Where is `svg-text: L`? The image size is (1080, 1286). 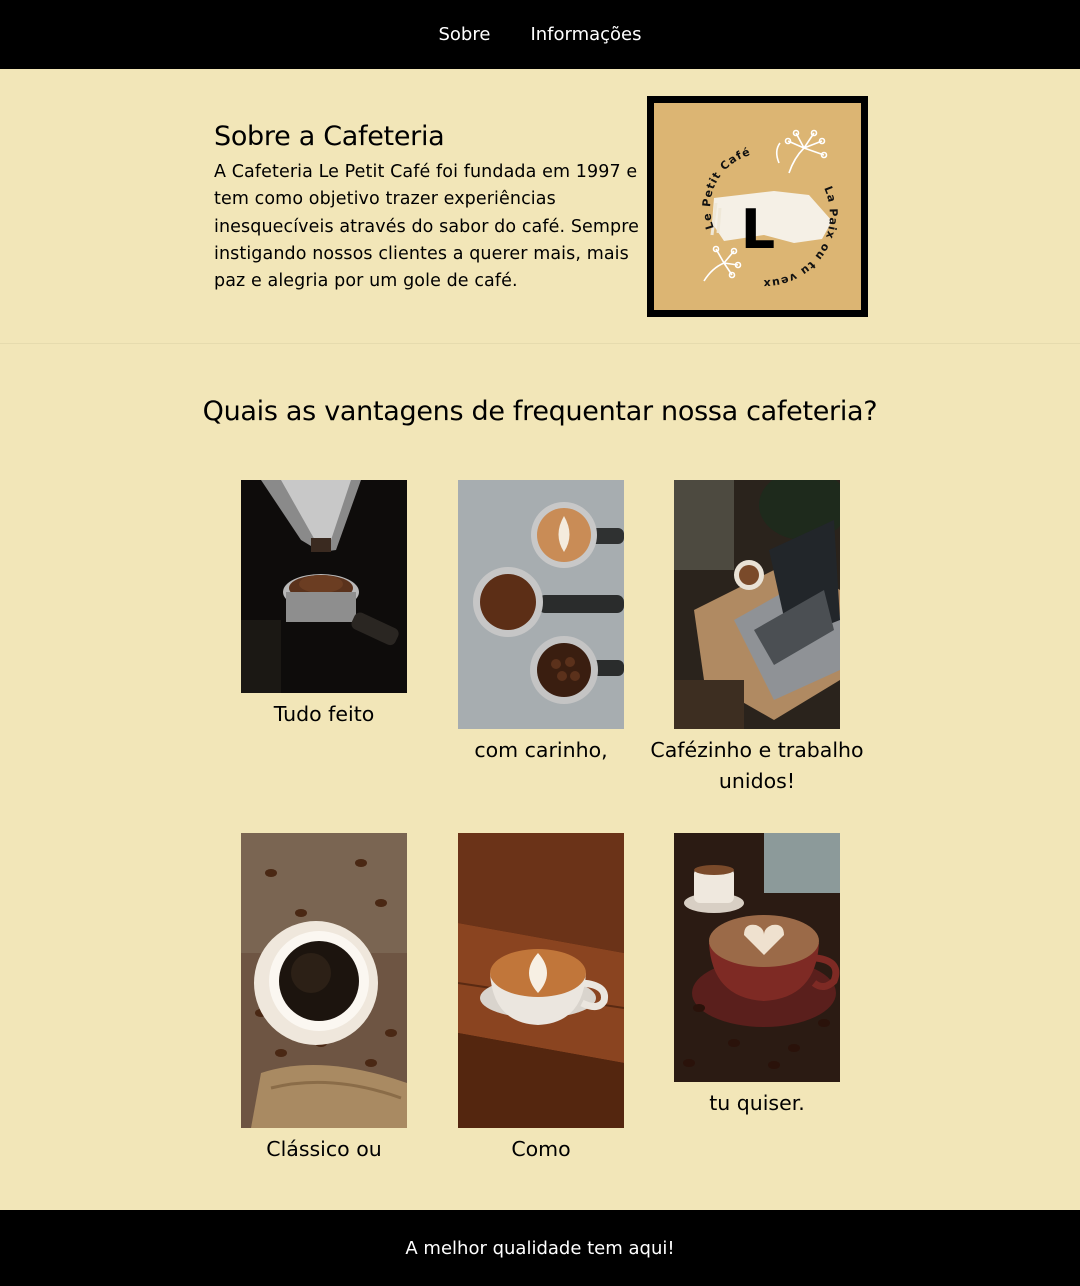
svg-text: L is located at coordinates (758, 229).